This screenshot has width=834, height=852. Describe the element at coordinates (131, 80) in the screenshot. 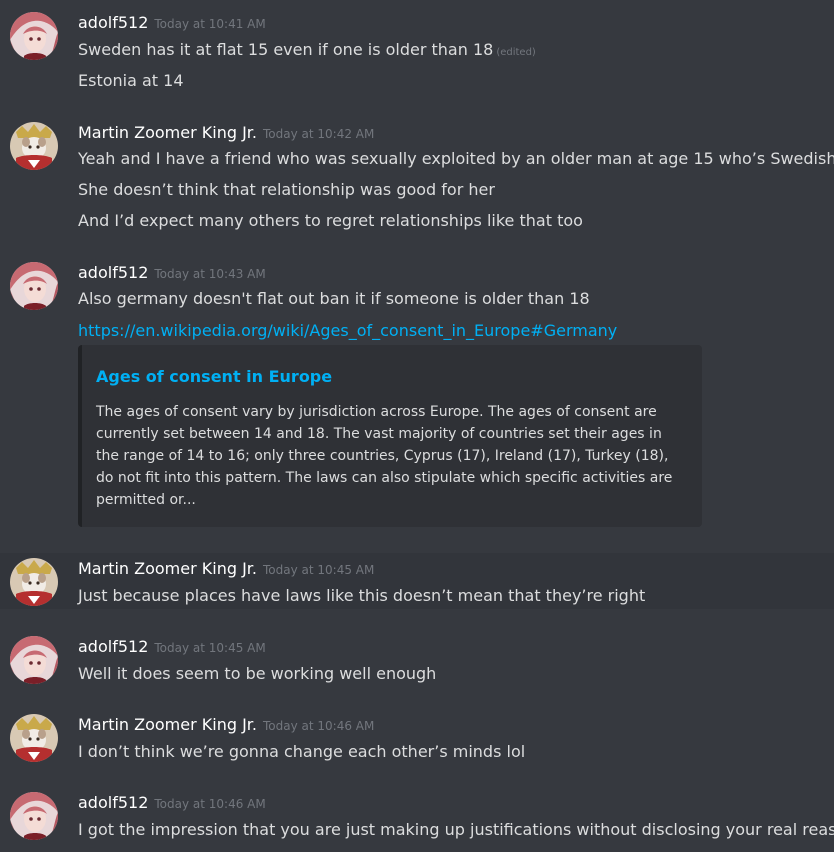

I see `message-text: Estonia at 14` at that location.